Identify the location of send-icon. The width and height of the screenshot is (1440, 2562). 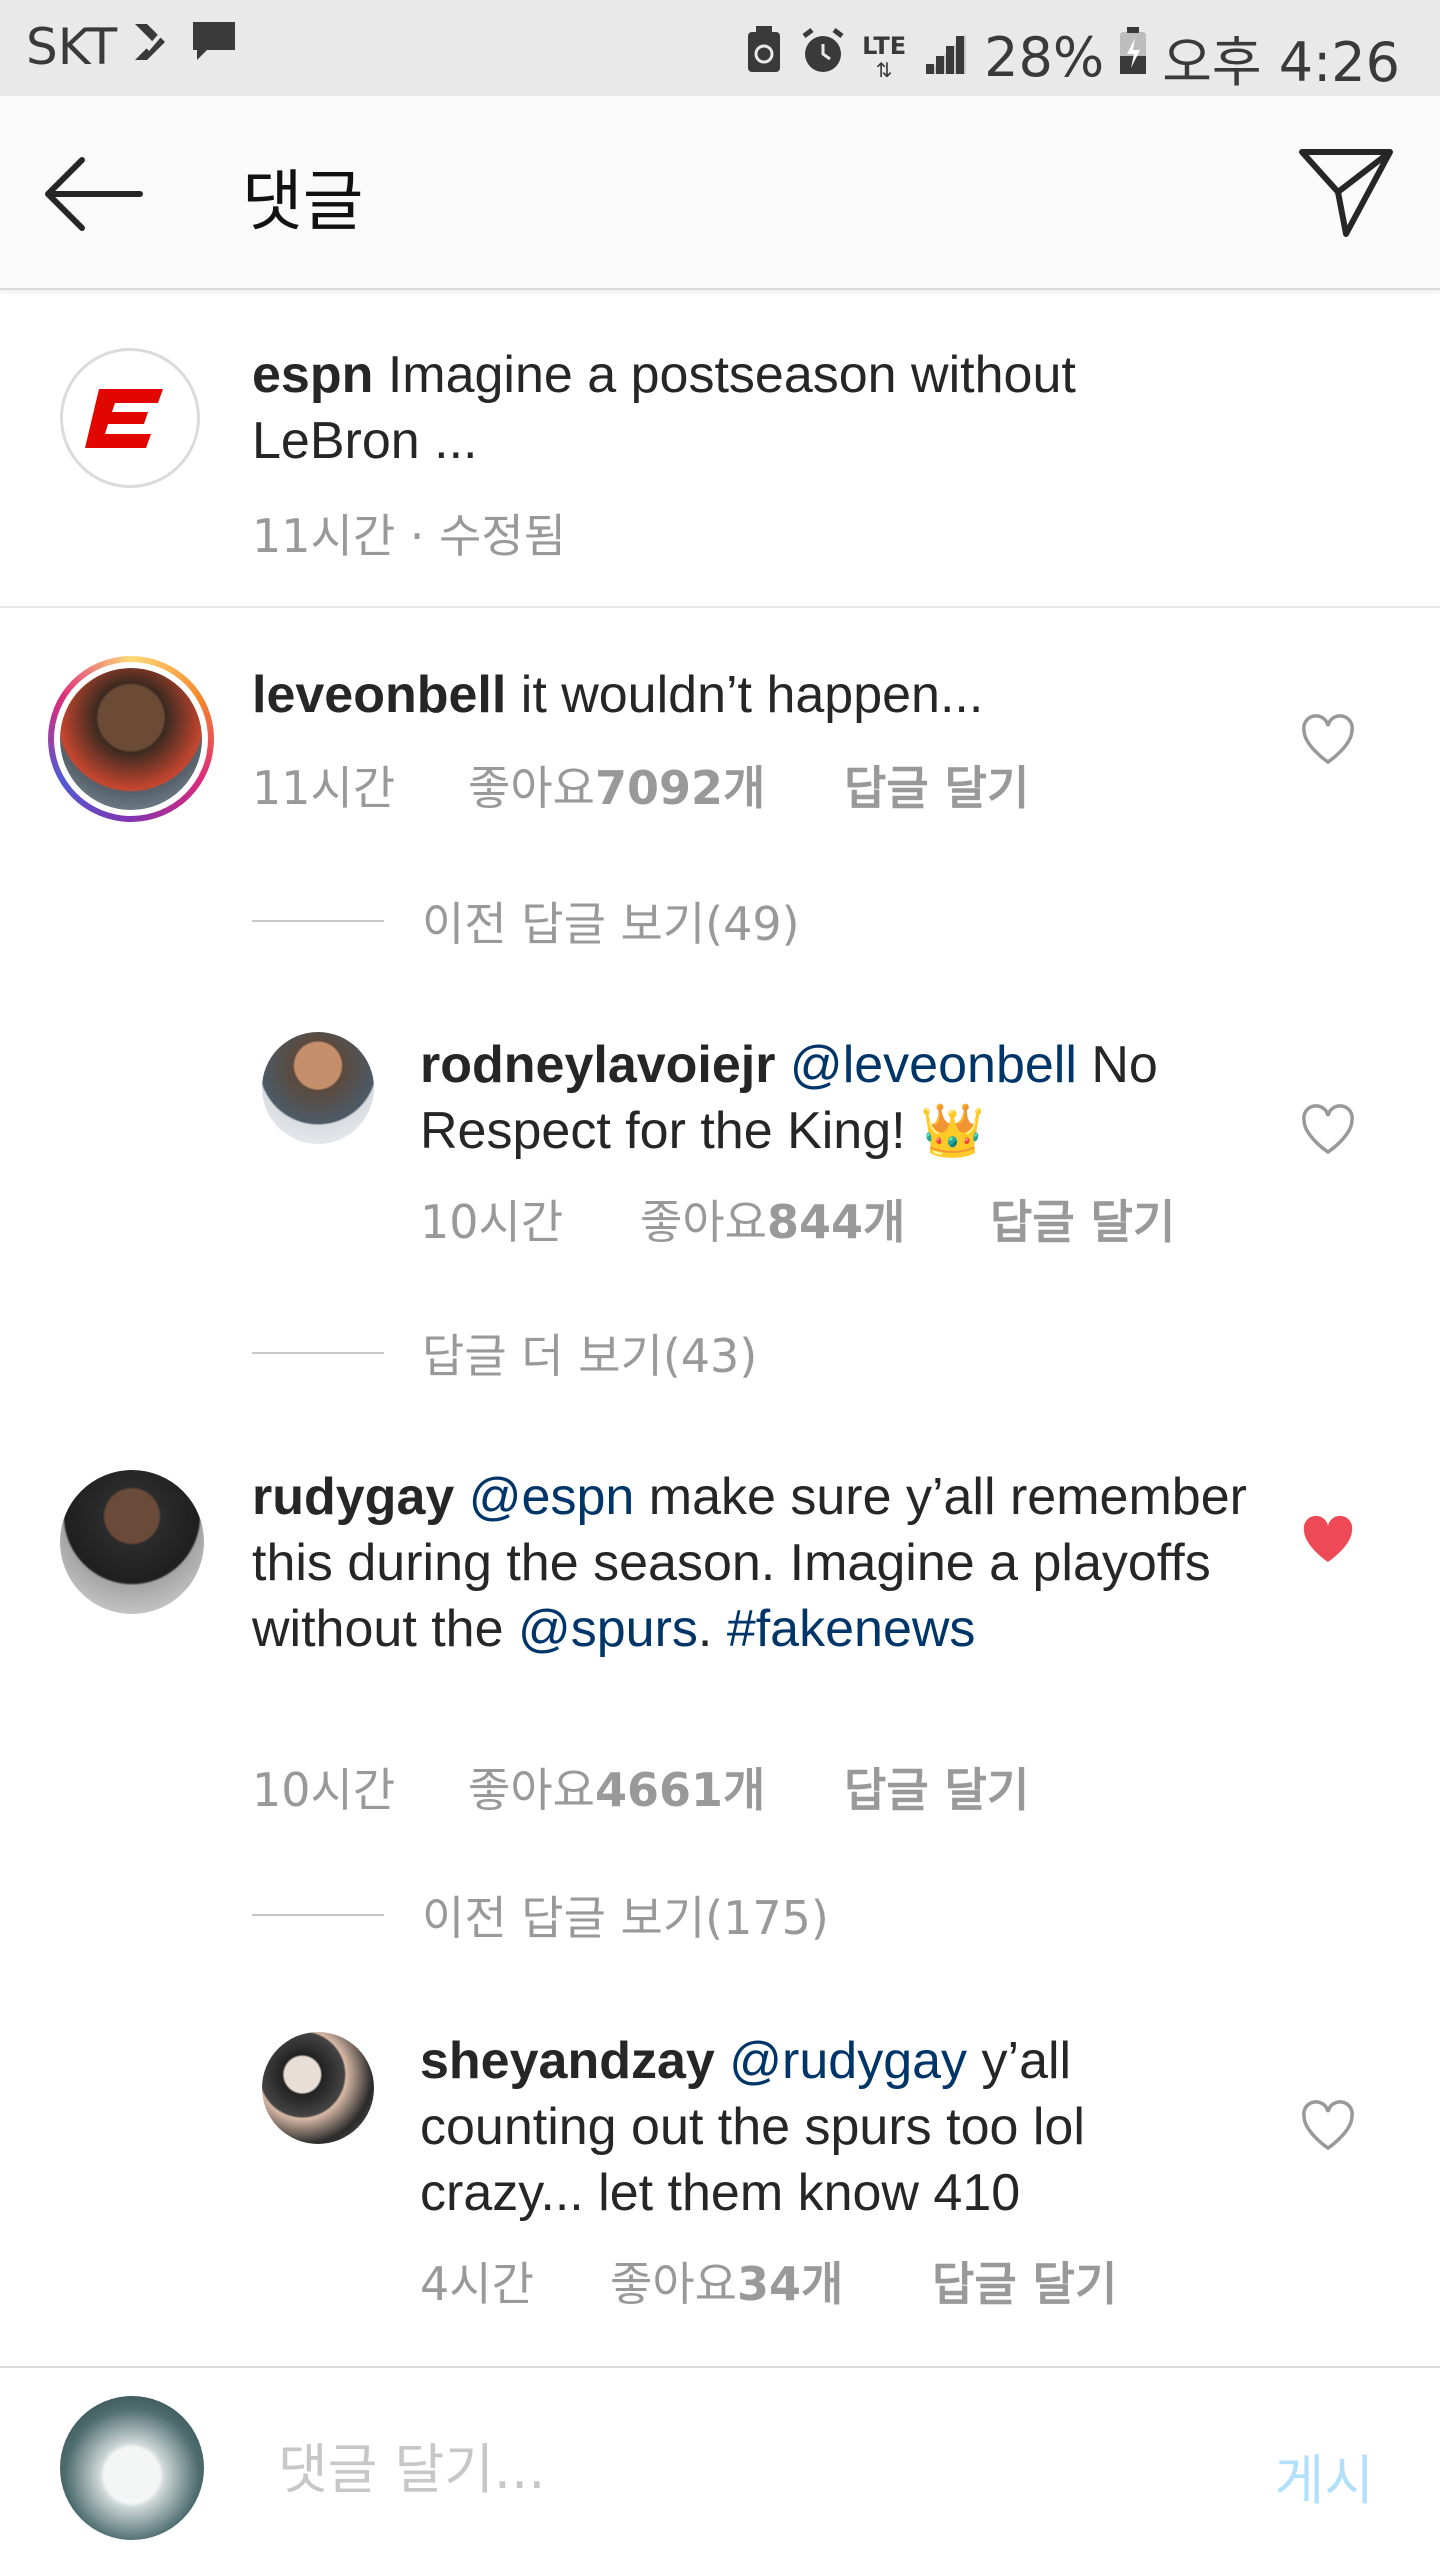
(1346, 193).